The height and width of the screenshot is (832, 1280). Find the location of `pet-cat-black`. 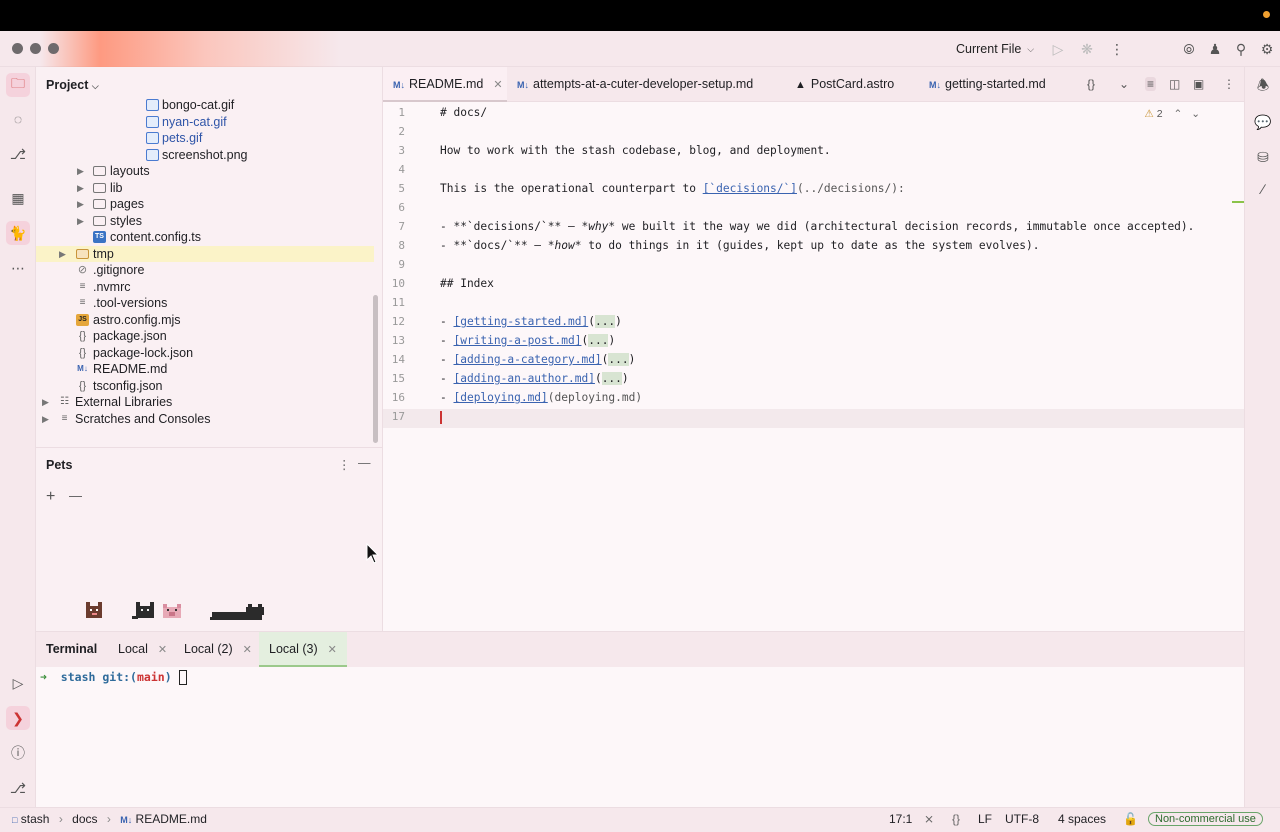

pet-cat-black is located at coordinates (146, 611).